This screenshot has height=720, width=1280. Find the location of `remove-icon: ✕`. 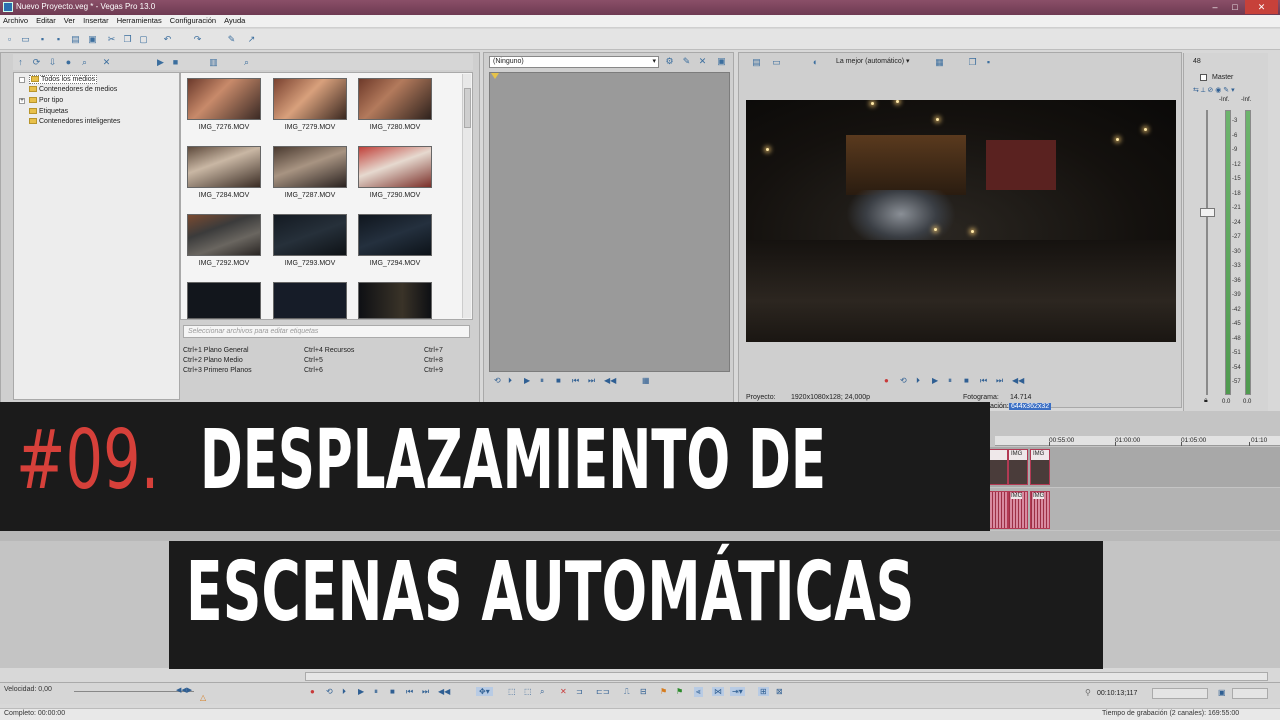

remove-icon: ✕ is located at coordinates (106, 62).